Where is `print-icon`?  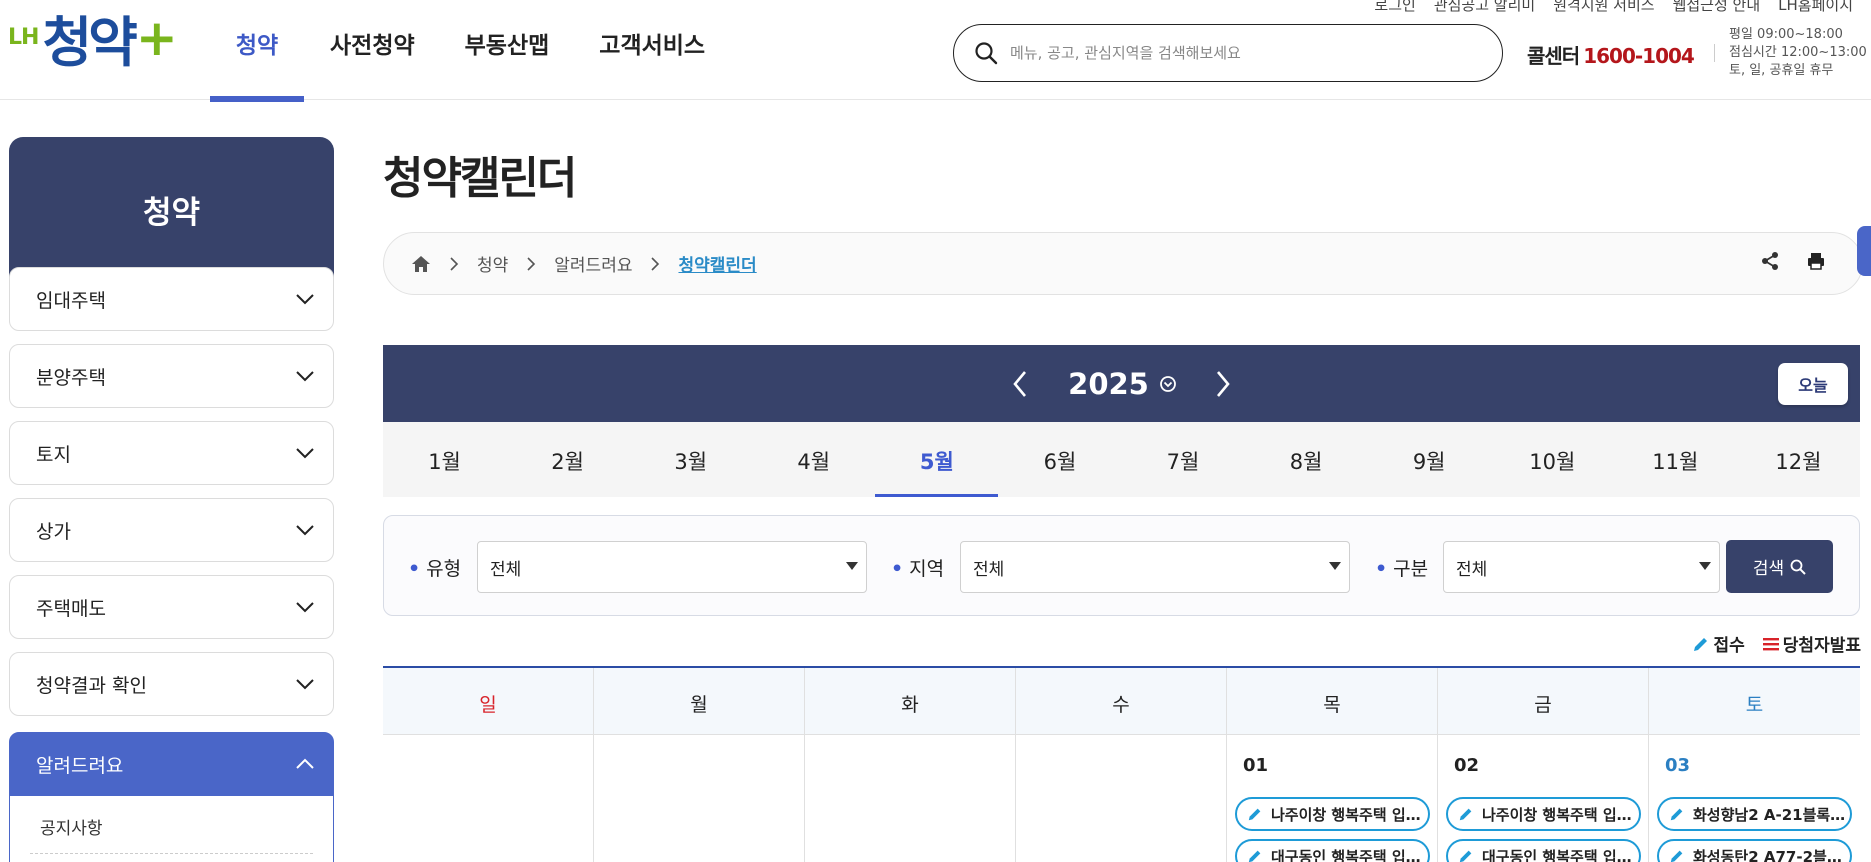 print-icon is located at coordinates (1816, 261).